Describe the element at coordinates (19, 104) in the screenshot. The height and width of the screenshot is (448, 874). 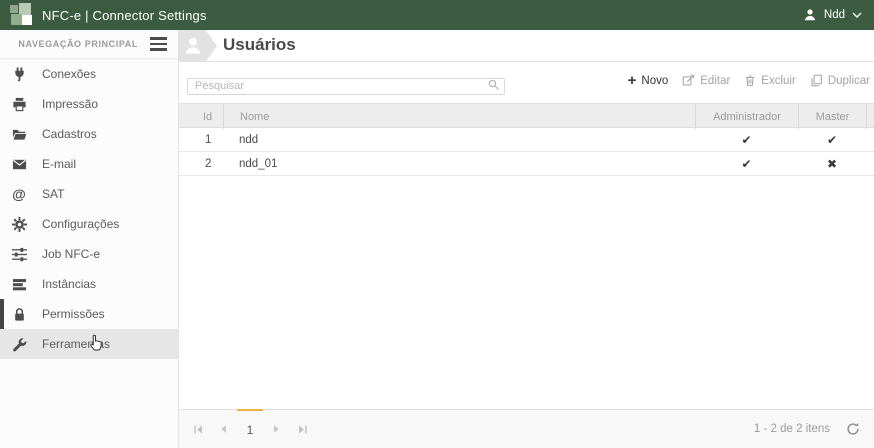
I see `printer-icon` at that location.